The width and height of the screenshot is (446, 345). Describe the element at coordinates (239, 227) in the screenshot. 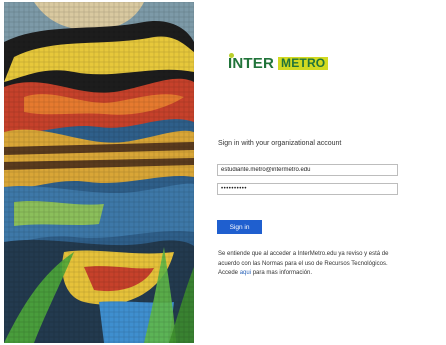

I see `signin-button: Sign in` at that location.